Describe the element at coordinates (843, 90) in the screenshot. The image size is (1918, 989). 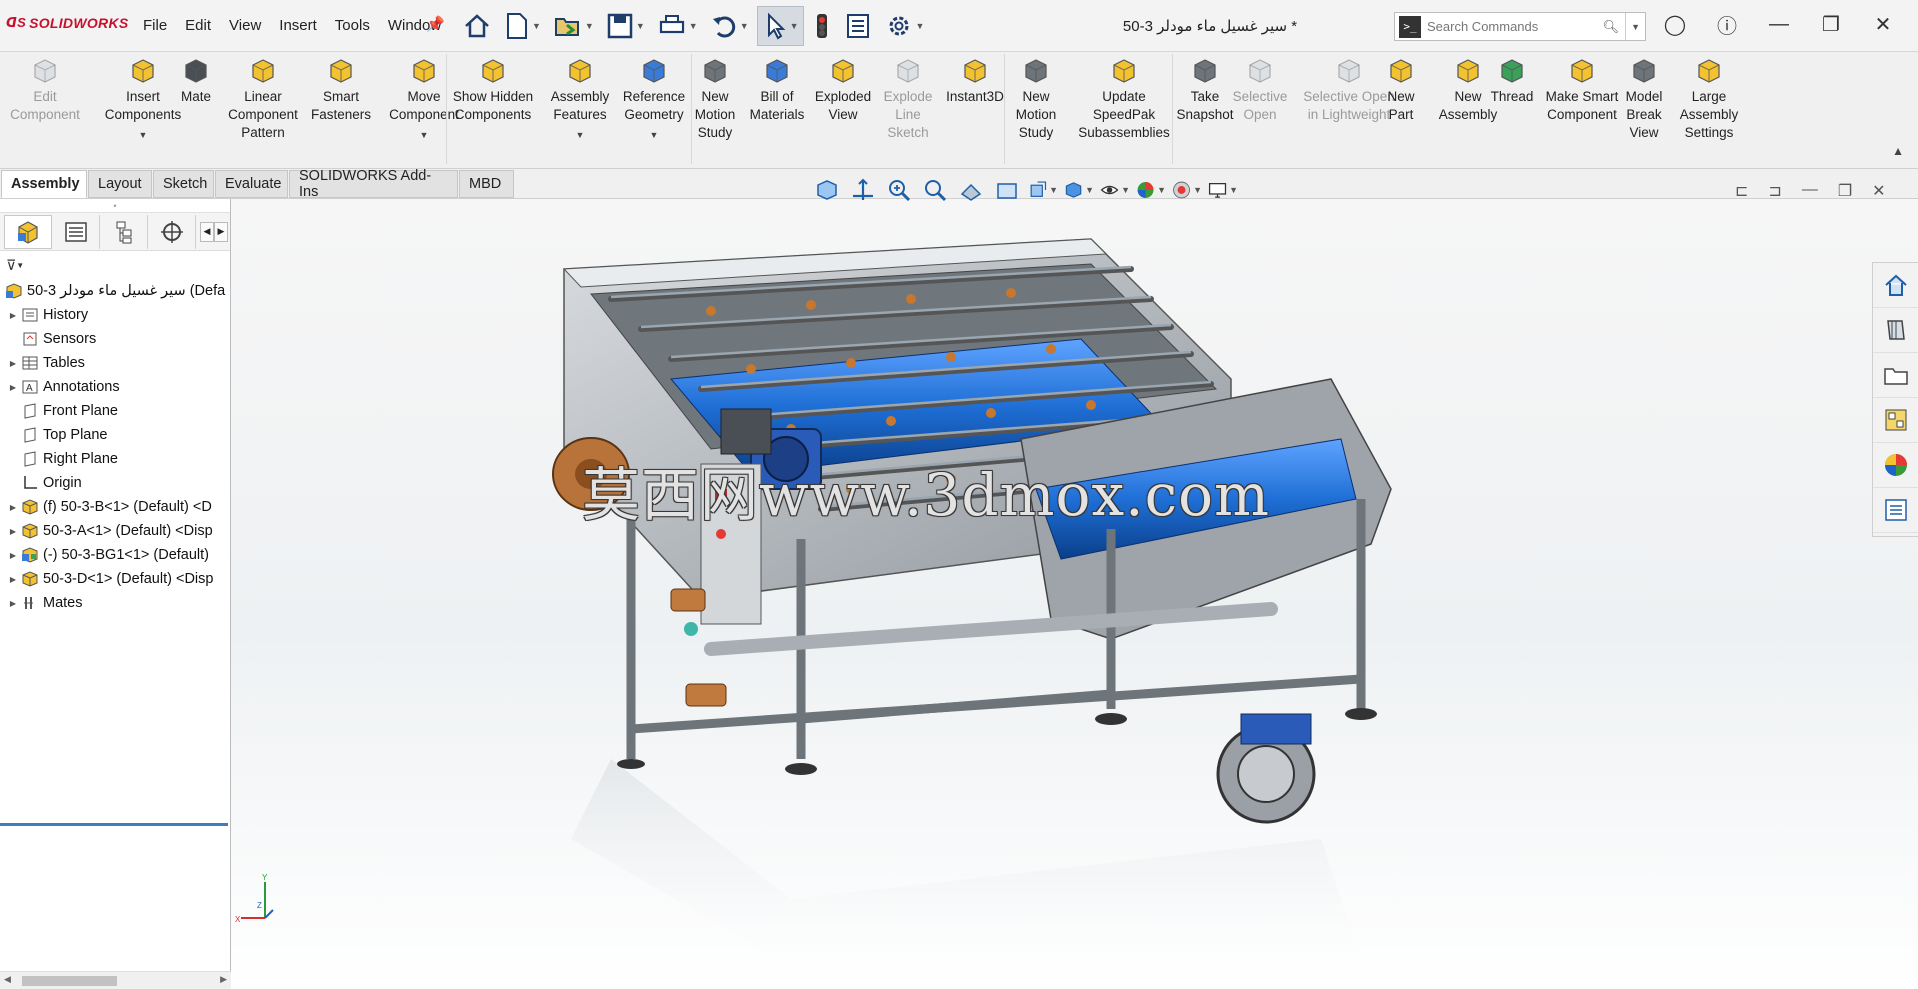
I see `ribbon-exploded-view-button: Exploded View` at that location.